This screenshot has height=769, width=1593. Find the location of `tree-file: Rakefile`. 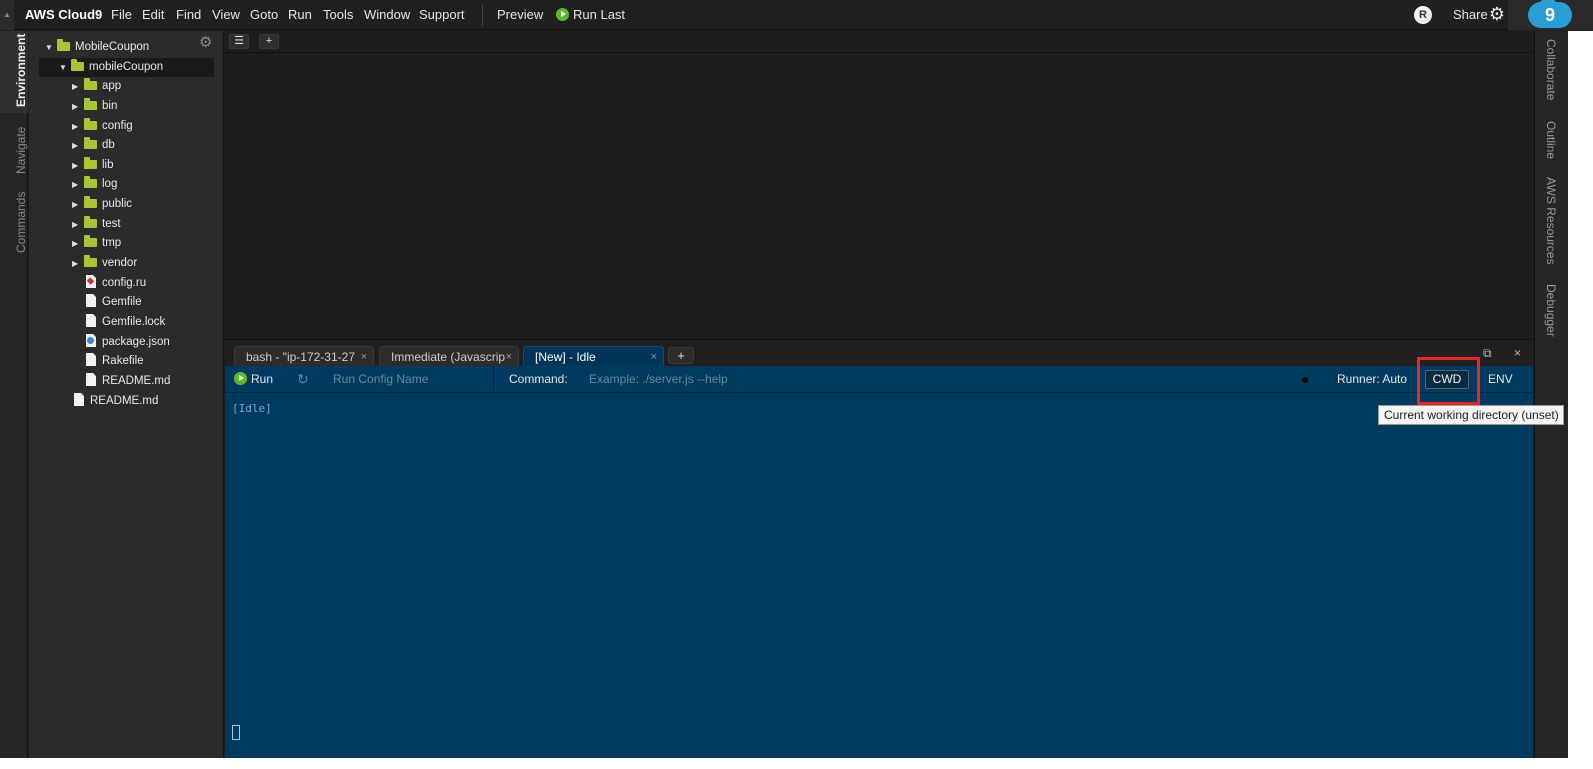

tree-file: Rakefile is located at coordinates (115, 361).